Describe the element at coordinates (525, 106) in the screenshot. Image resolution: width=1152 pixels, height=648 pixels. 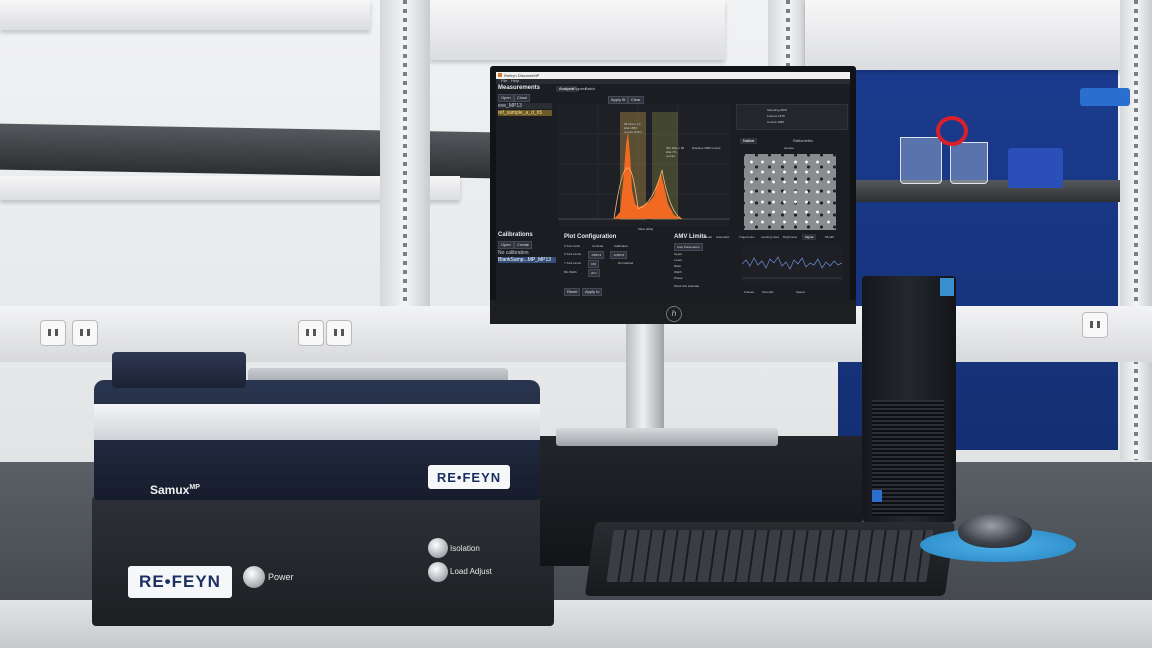
I see `measurement-item: eve_MP13` at that location.